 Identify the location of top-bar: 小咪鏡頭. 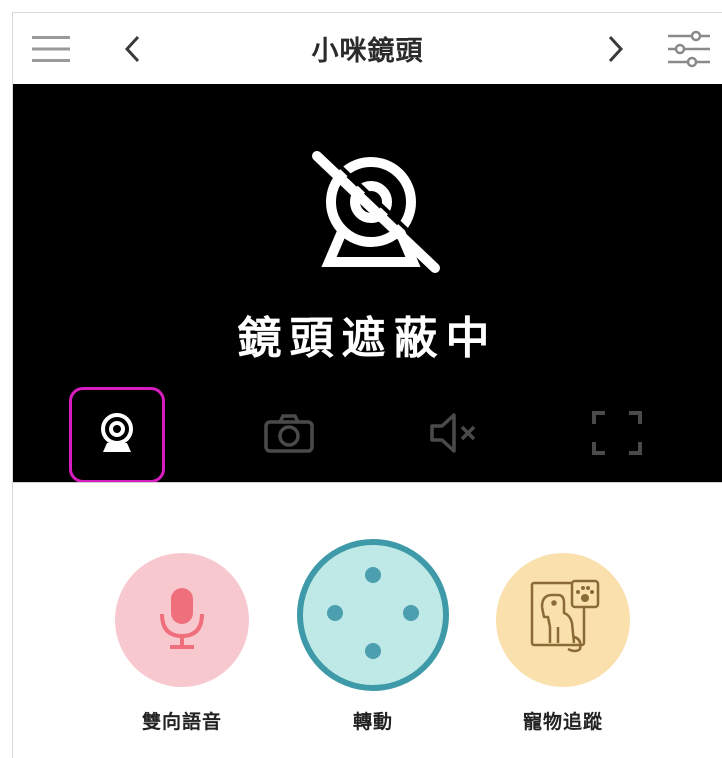
(367, 48).